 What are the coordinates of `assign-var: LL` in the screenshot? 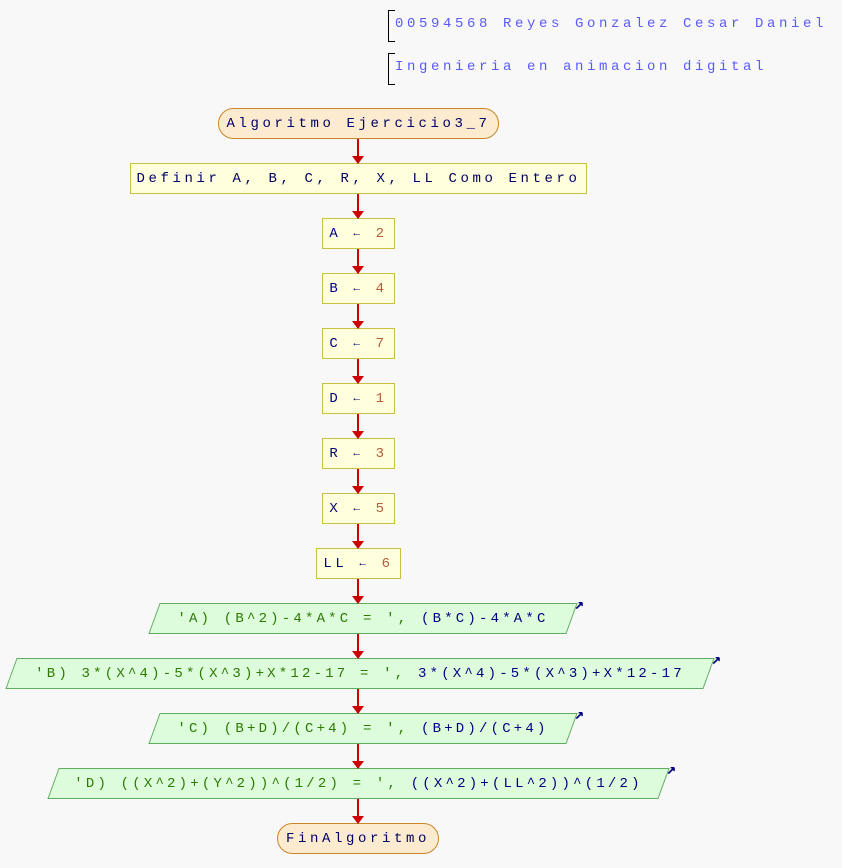 It's located at (335, 563).